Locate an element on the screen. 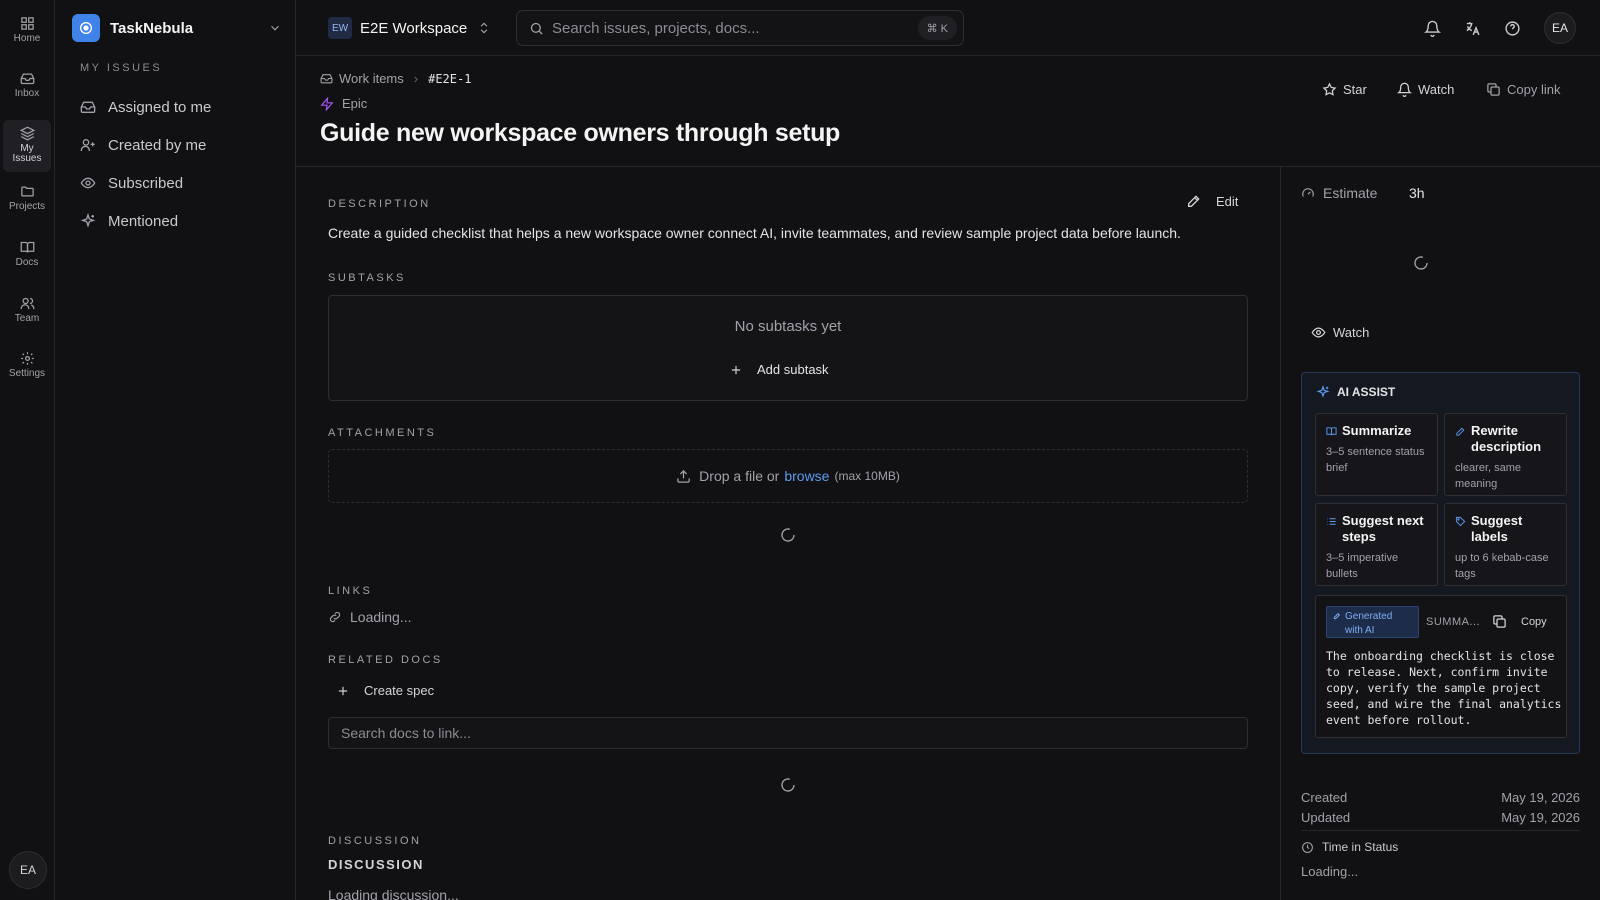 This screenshot has height=900, width=1600. add-subtask-label: Add subtask is located at coordinates (793, 369).